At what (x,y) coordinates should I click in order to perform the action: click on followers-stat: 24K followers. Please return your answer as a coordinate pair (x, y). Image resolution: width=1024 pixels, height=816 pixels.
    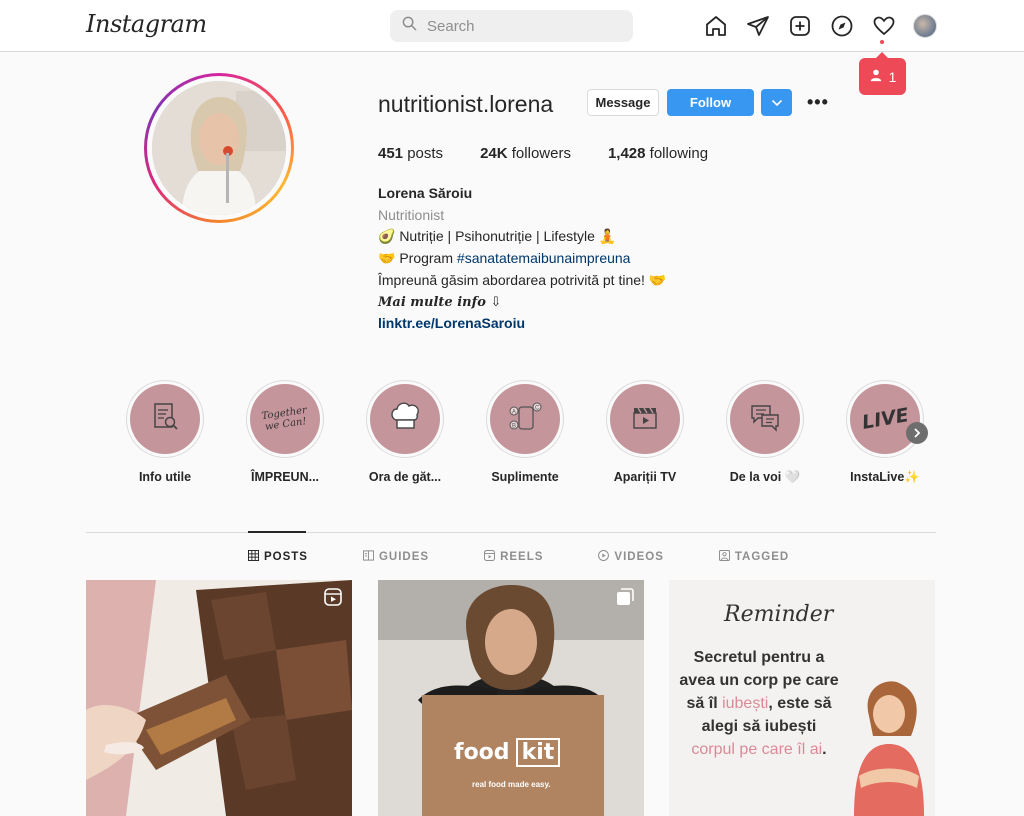
    Looking at the image, I should click on (525, 153).